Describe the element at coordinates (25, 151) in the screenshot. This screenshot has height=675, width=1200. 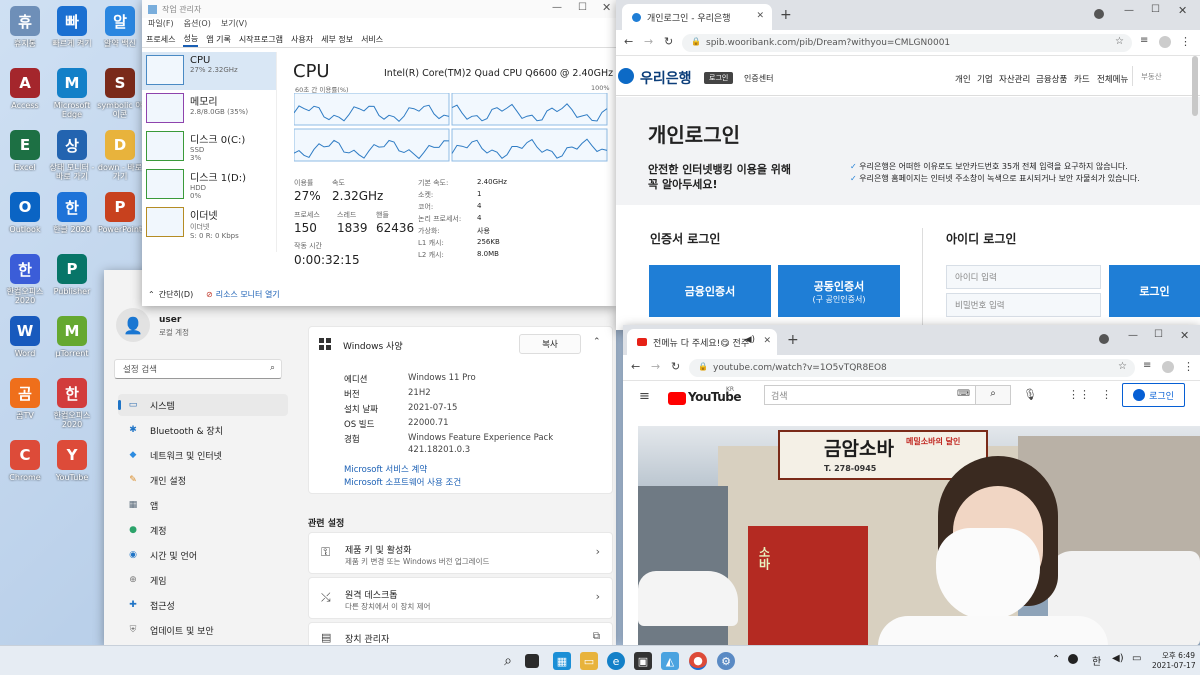
I see `desktop-icon: E Excel` at that location.